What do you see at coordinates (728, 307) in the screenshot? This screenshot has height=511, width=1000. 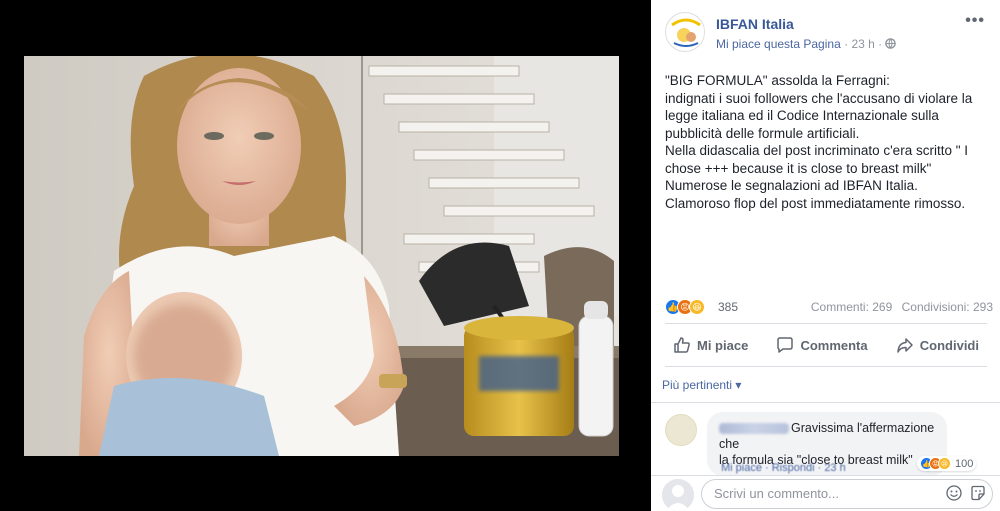 I see `reaction-count: 385` at bounding box center [728, 307].